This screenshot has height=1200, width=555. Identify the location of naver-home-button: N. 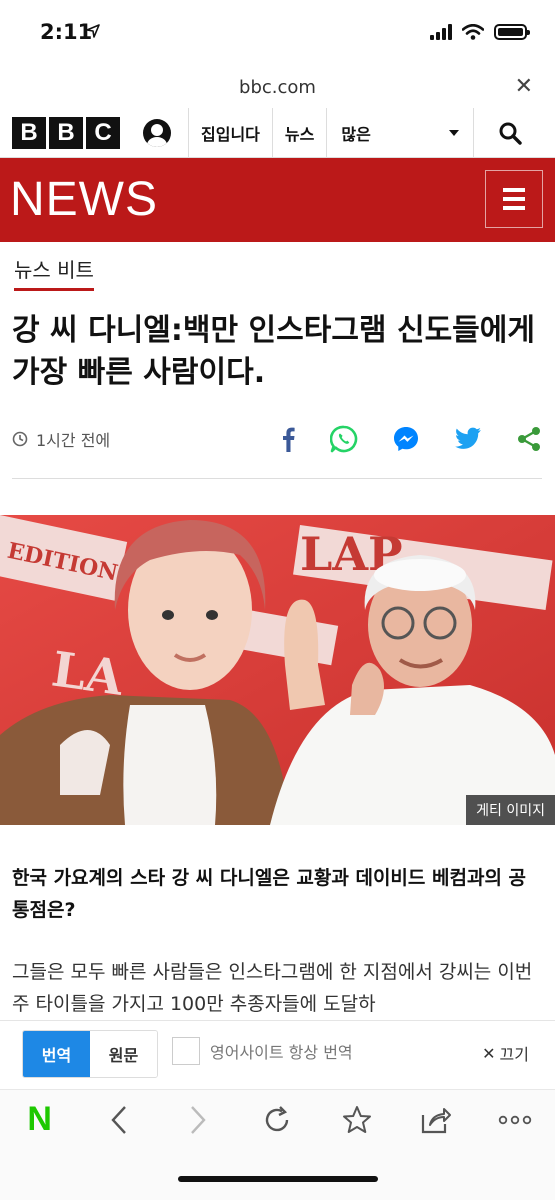
(40, 1120).